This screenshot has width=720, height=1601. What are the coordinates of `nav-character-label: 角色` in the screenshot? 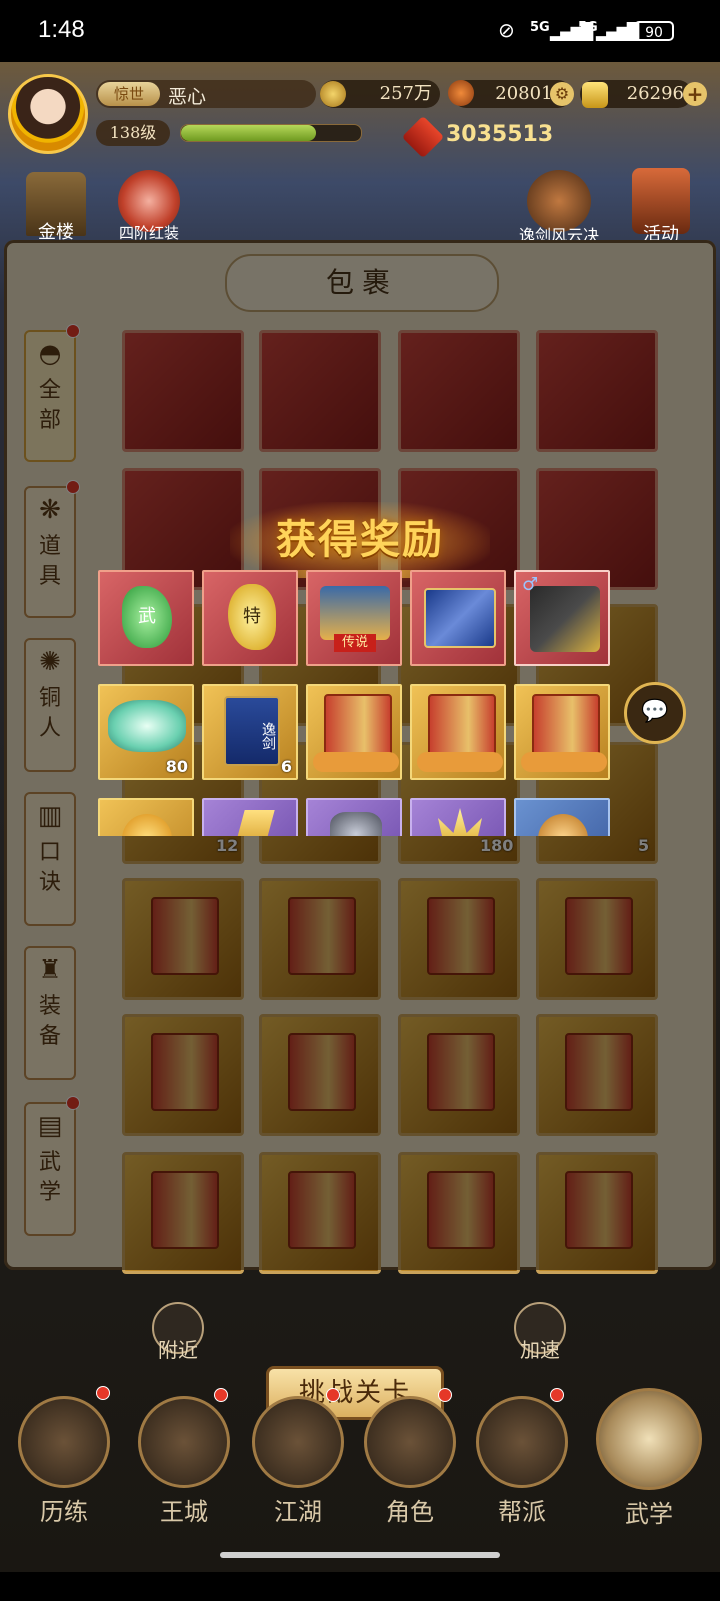 It's located at (410, 1512).